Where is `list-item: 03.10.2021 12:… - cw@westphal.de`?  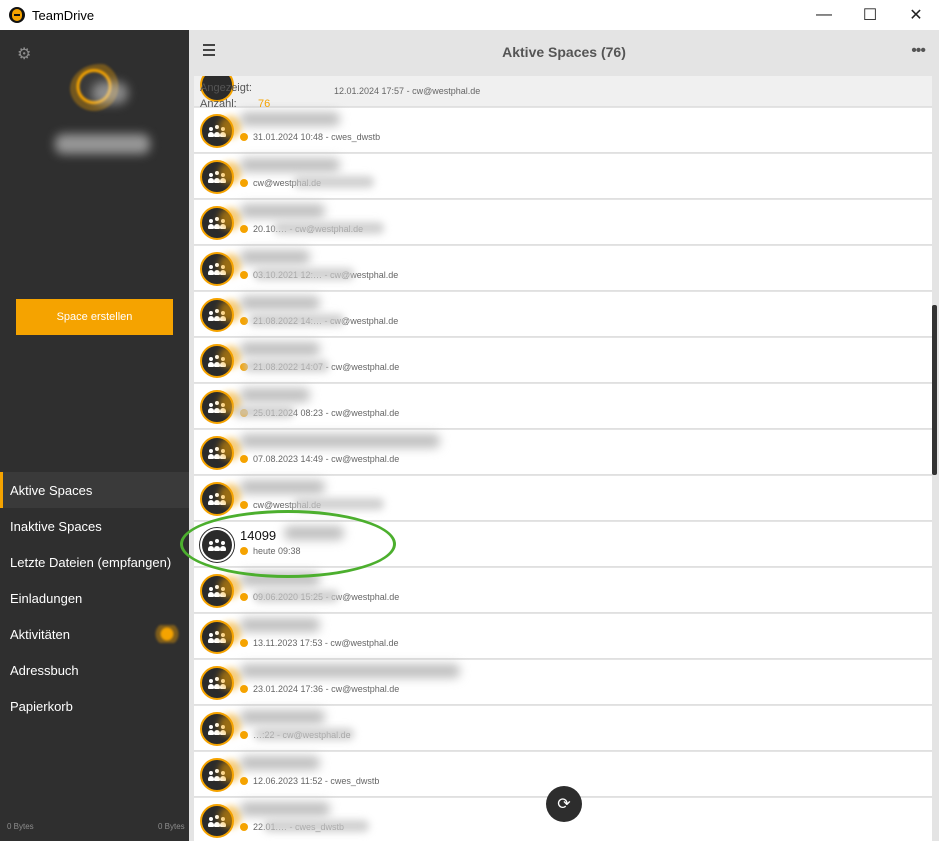
list-item: 03.10.2021 12:… - cw@westphal.de is located at coordinates (563, 268).